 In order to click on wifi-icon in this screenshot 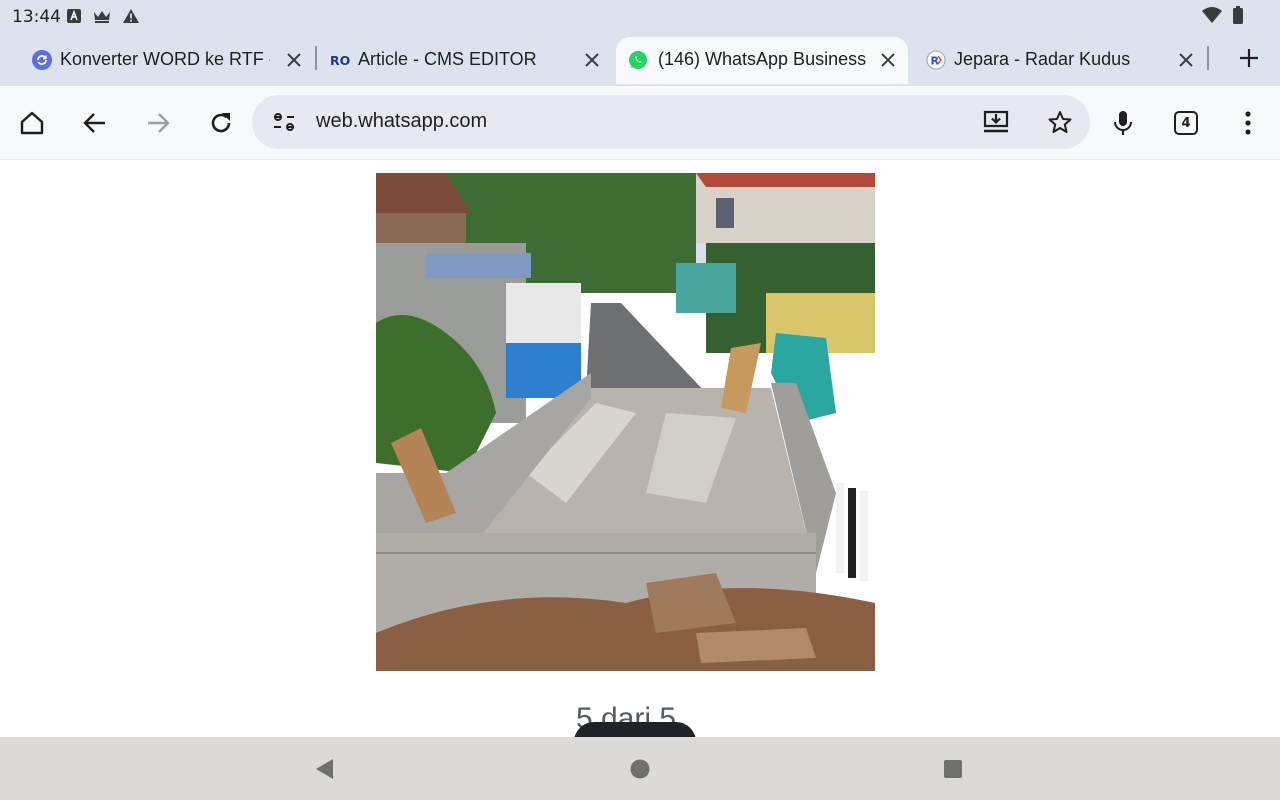, I will do `click(1212, 15)`.